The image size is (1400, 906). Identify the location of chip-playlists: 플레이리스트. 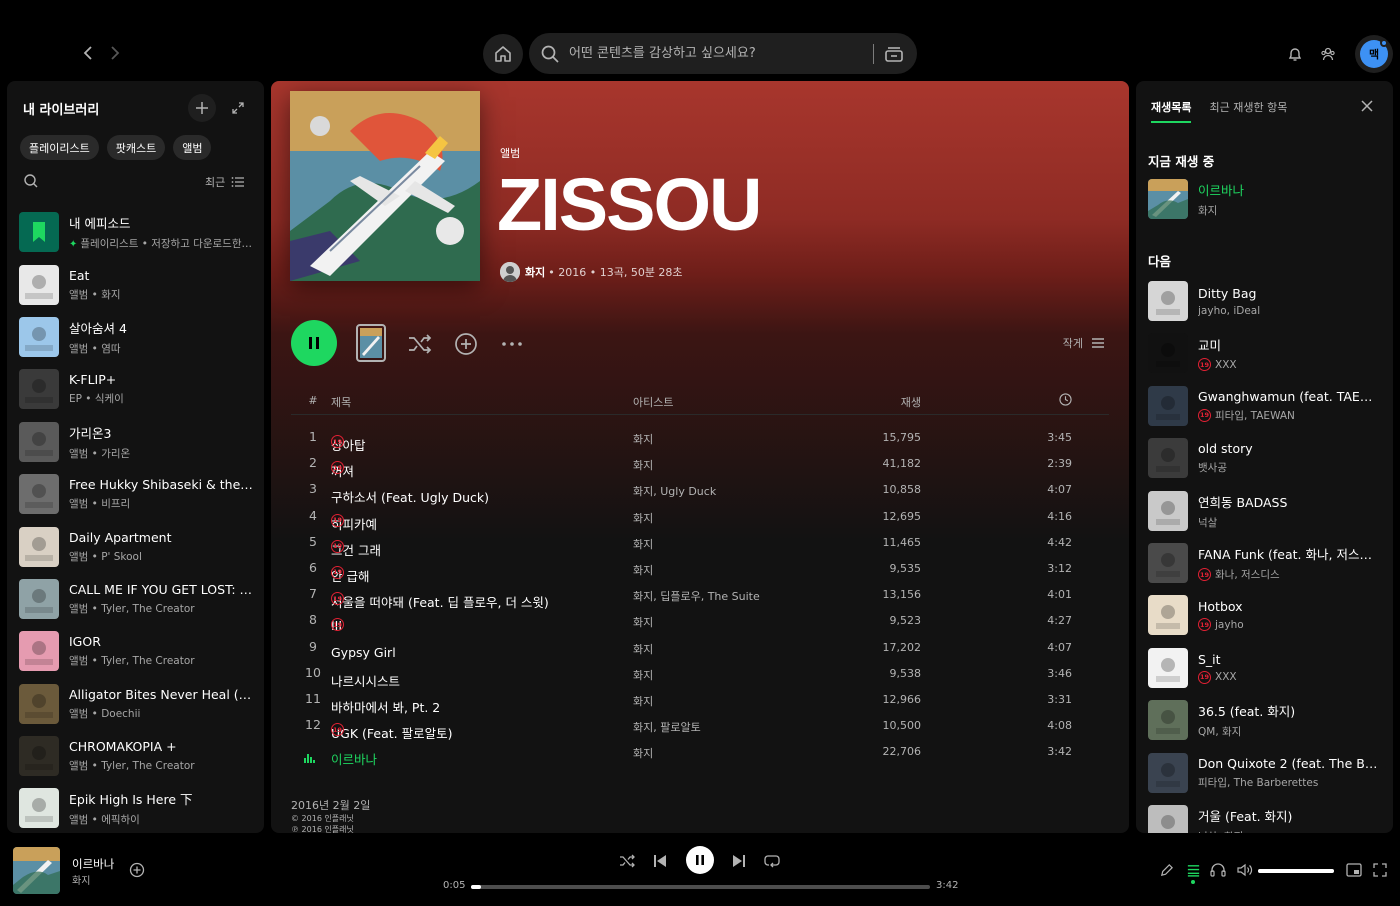
(59, 147).